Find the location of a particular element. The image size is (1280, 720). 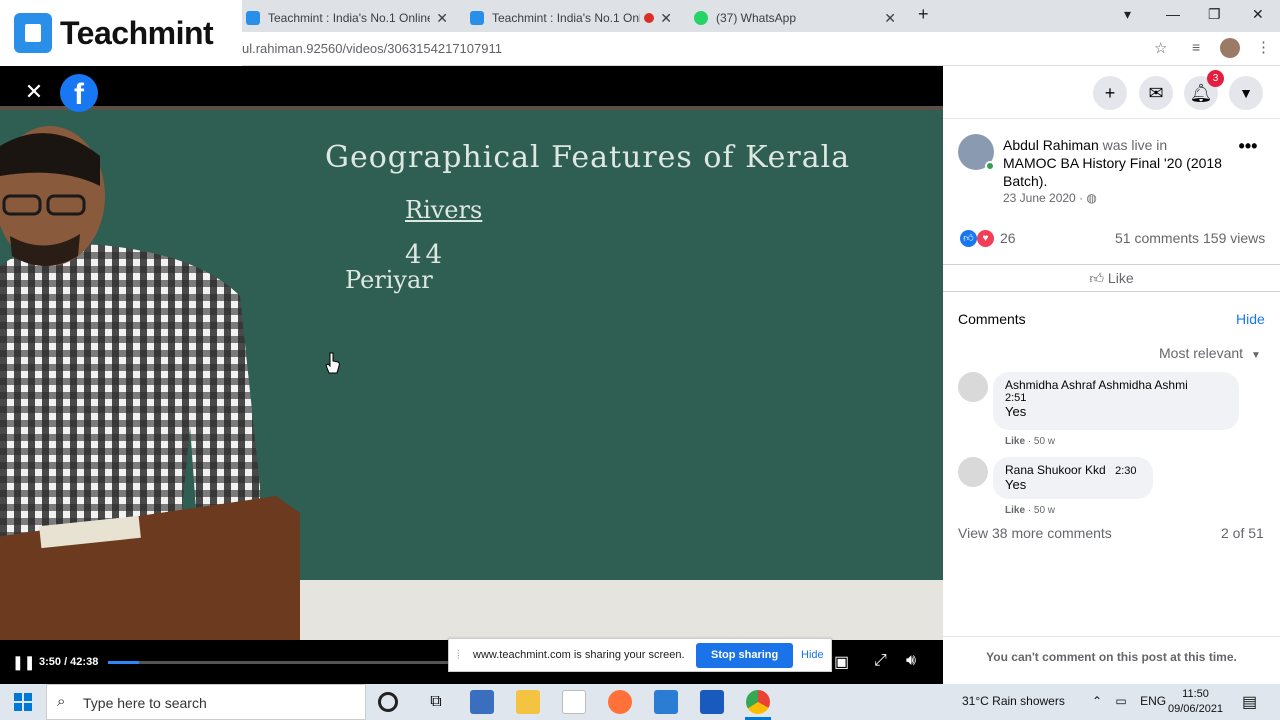

mail-icon is located at coordinates (666, 702).